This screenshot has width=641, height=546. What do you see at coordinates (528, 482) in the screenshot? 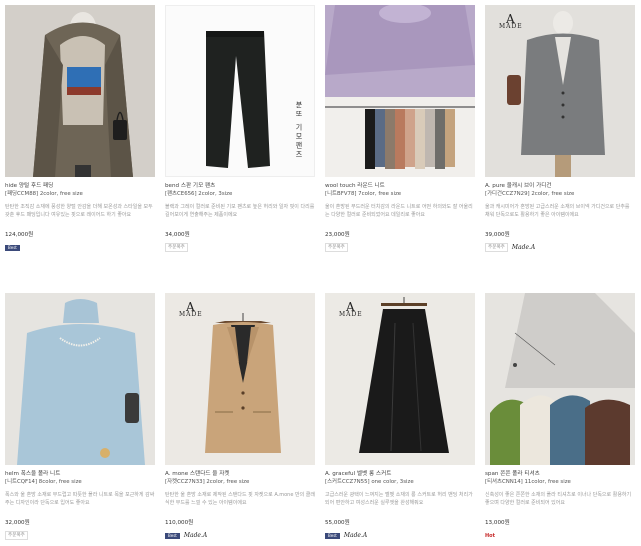
I see `product-code: [티셔츠CNN14] 11color, free size` at bounding box center [528, 482].